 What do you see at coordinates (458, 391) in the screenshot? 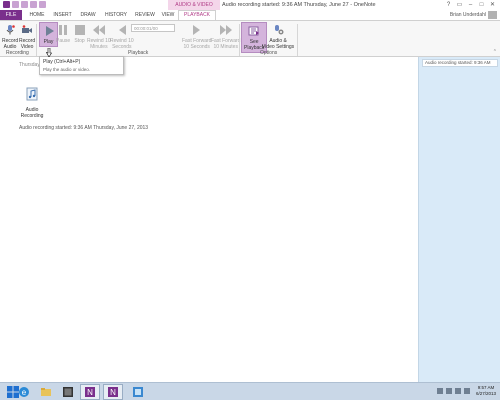
I see `network-icon` at bounding box center [458, 391].